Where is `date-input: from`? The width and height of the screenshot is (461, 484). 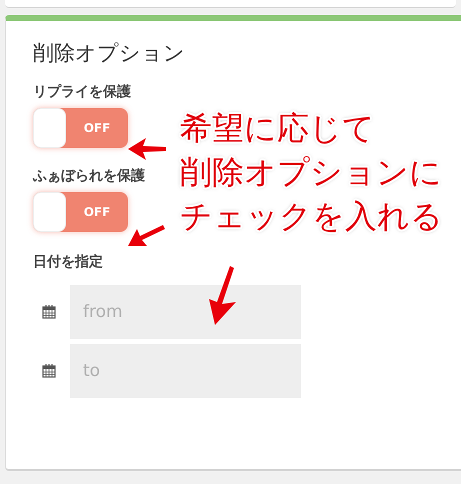
date-input: from is located at coordinates (185, 311).